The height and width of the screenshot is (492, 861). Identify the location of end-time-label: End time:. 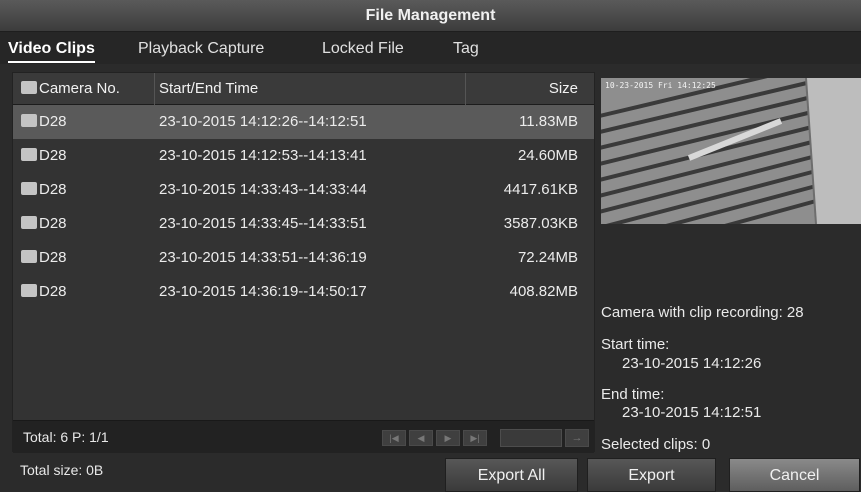
(633, 394).